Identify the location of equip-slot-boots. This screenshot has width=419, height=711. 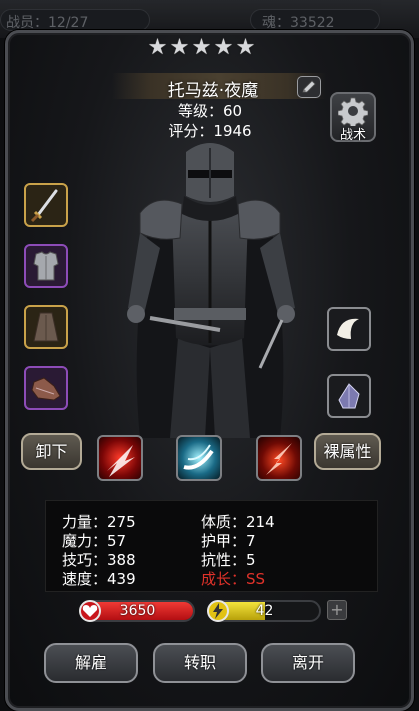
(46, 388).